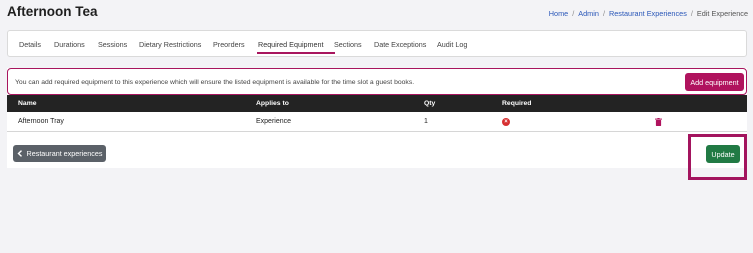  Describe the element at coordinates (430, 103) in the screenshot. I see `header-qty: Qty` at that location.